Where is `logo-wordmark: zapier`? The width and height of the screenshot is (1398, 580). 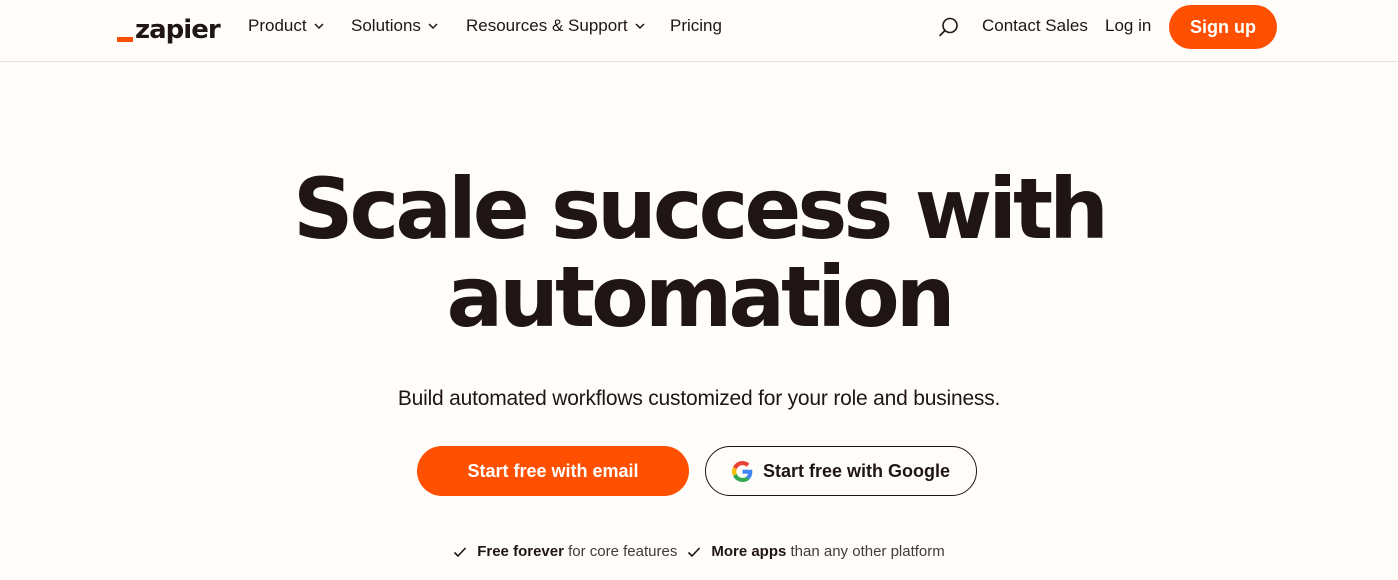 logo-wordmark: zapier is located at coordinates (178, 30).